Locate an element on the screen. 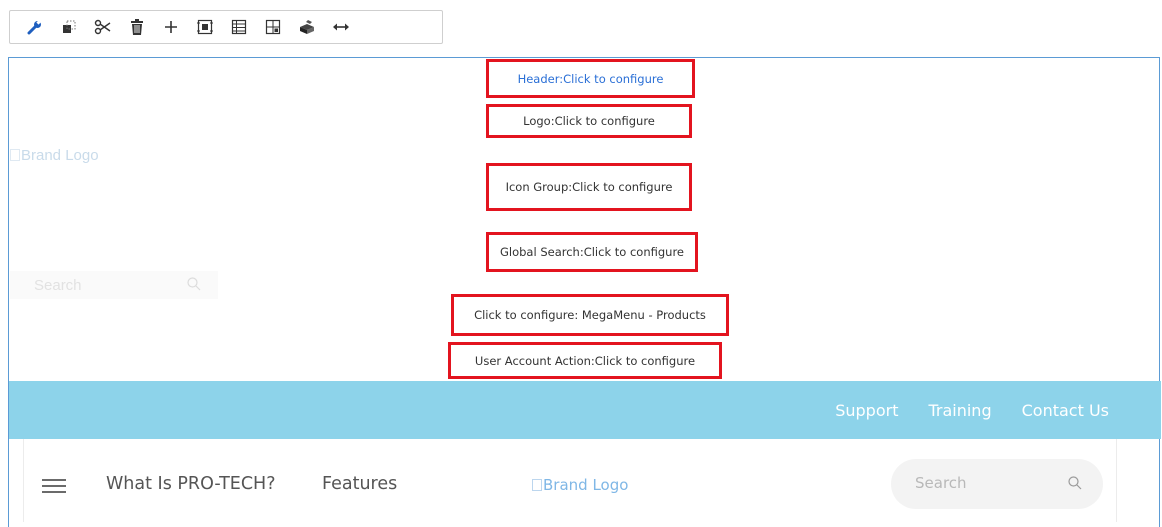 This screenshot has width=1162, height=527. ghost-brand-logo: Brand Logo is located at coordinates (54, 155).